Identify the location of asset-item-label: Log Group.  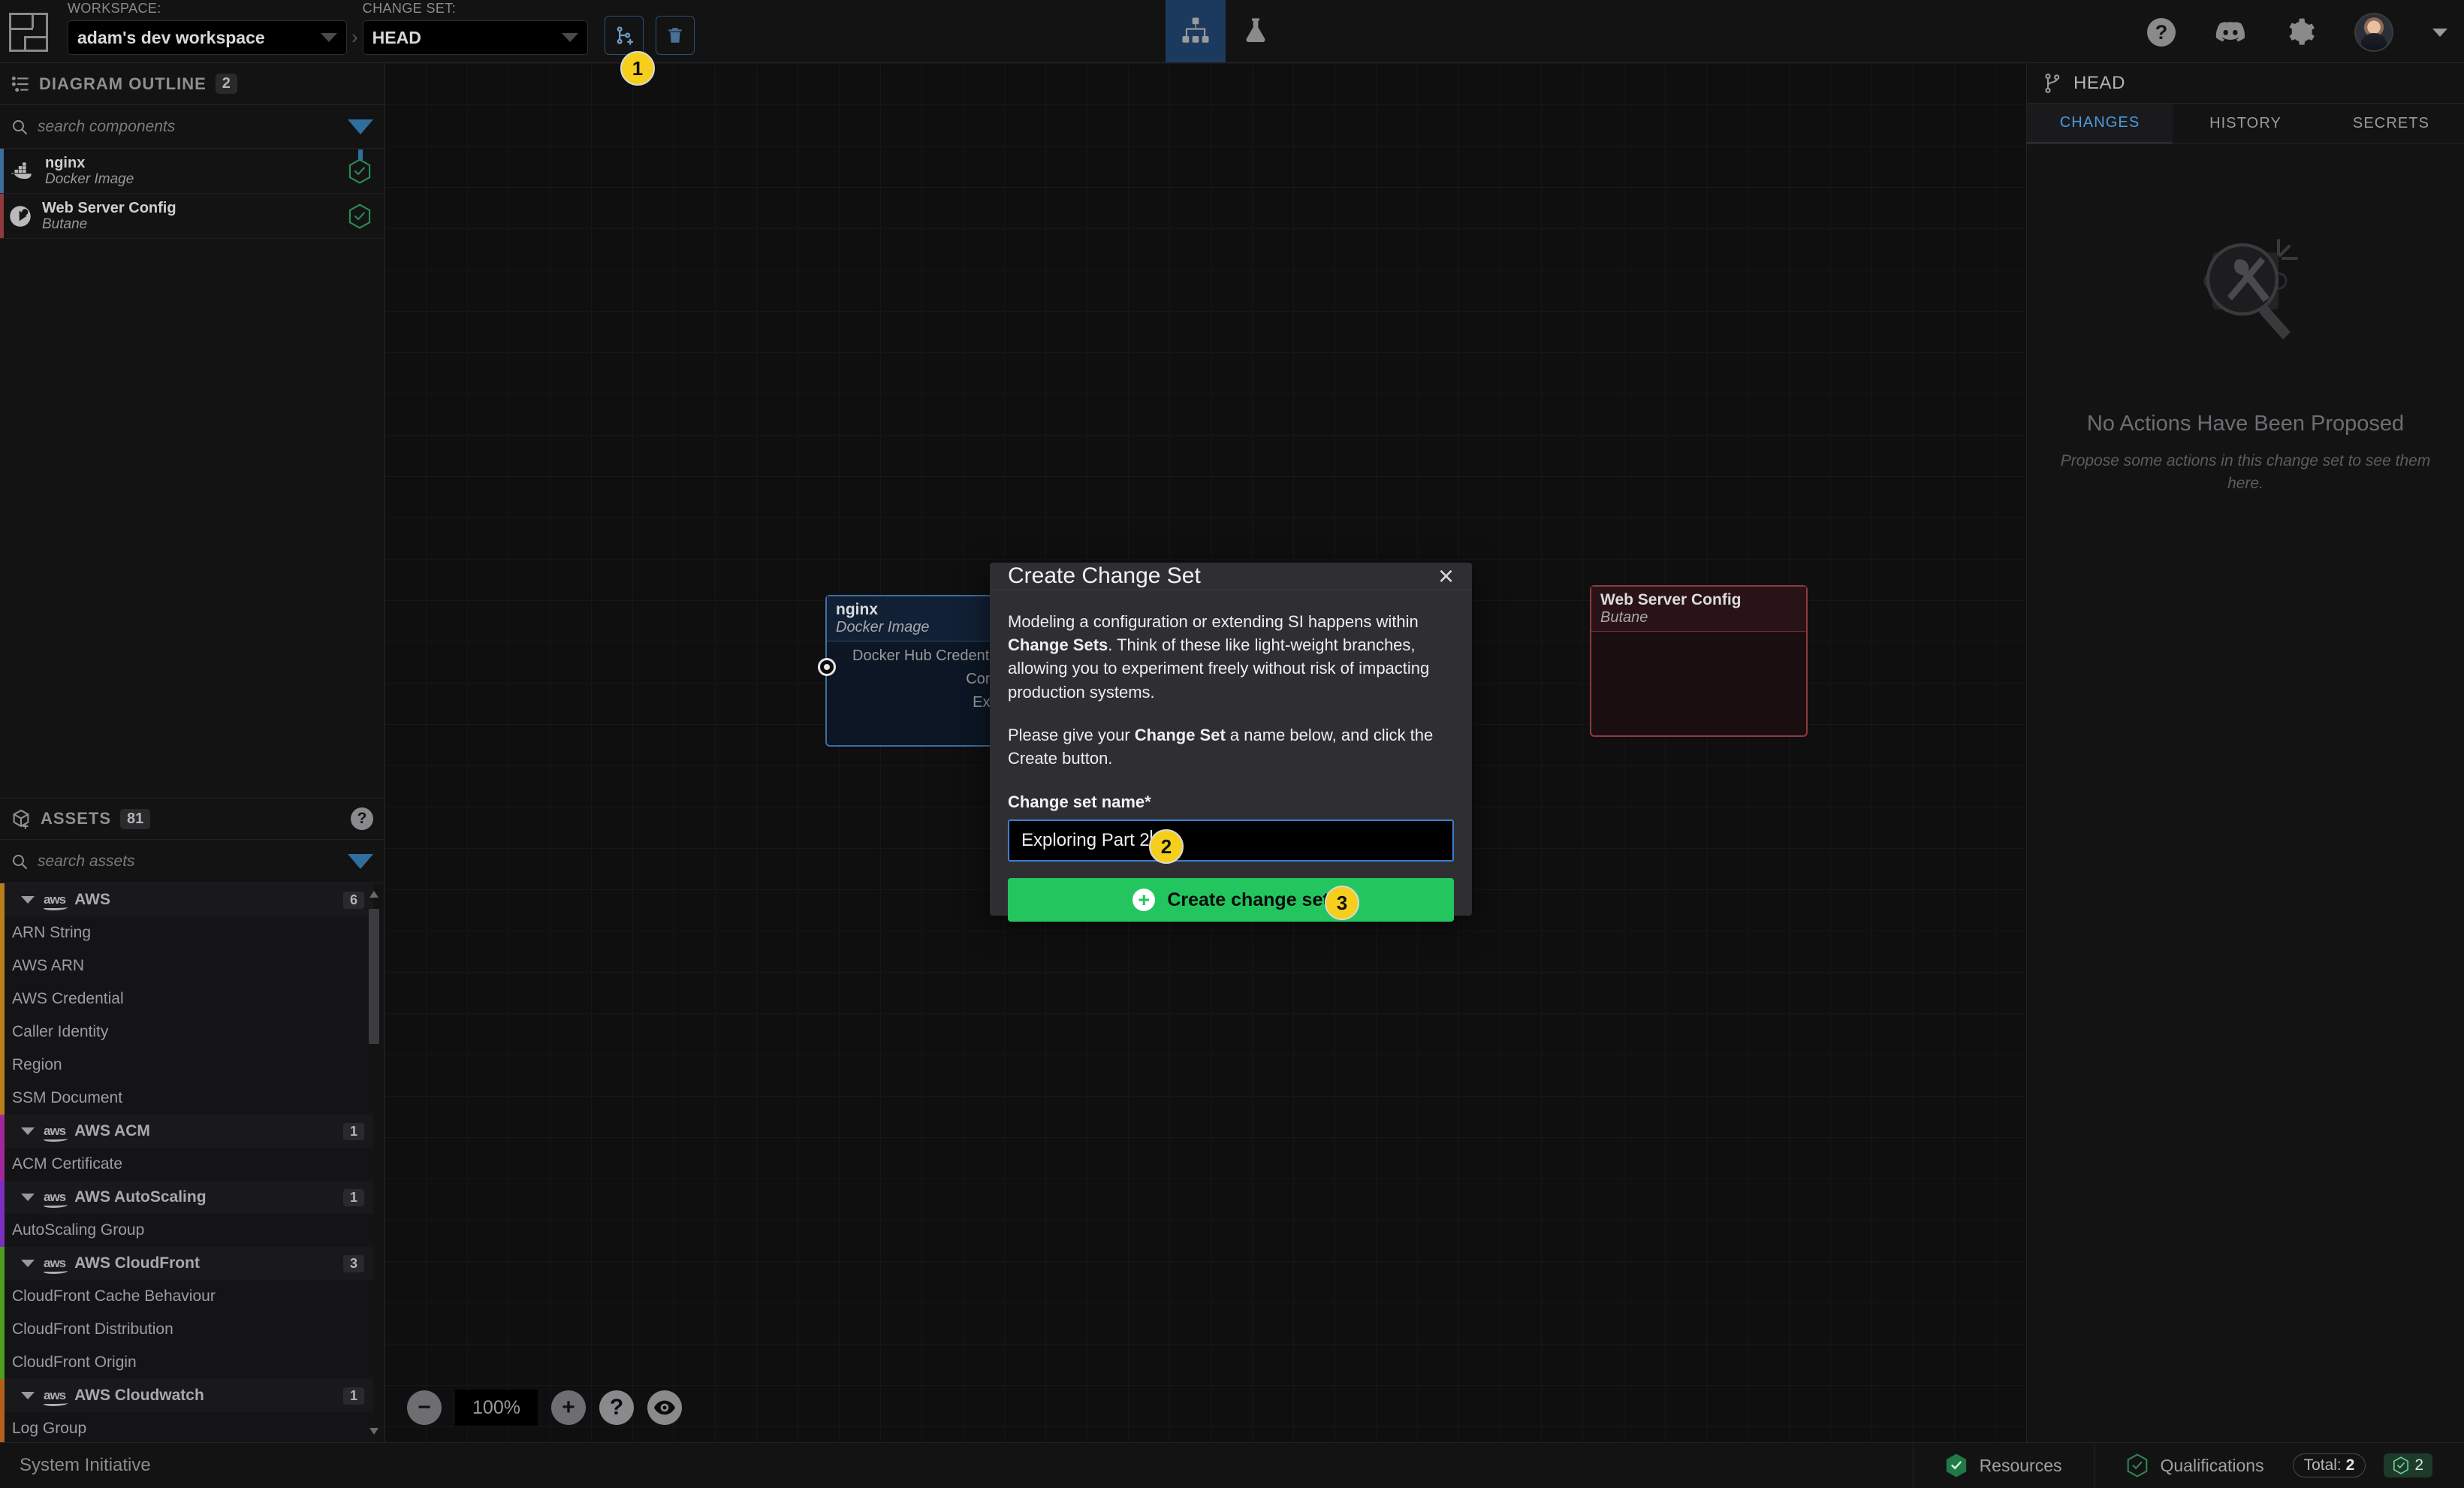
(50, 1428).